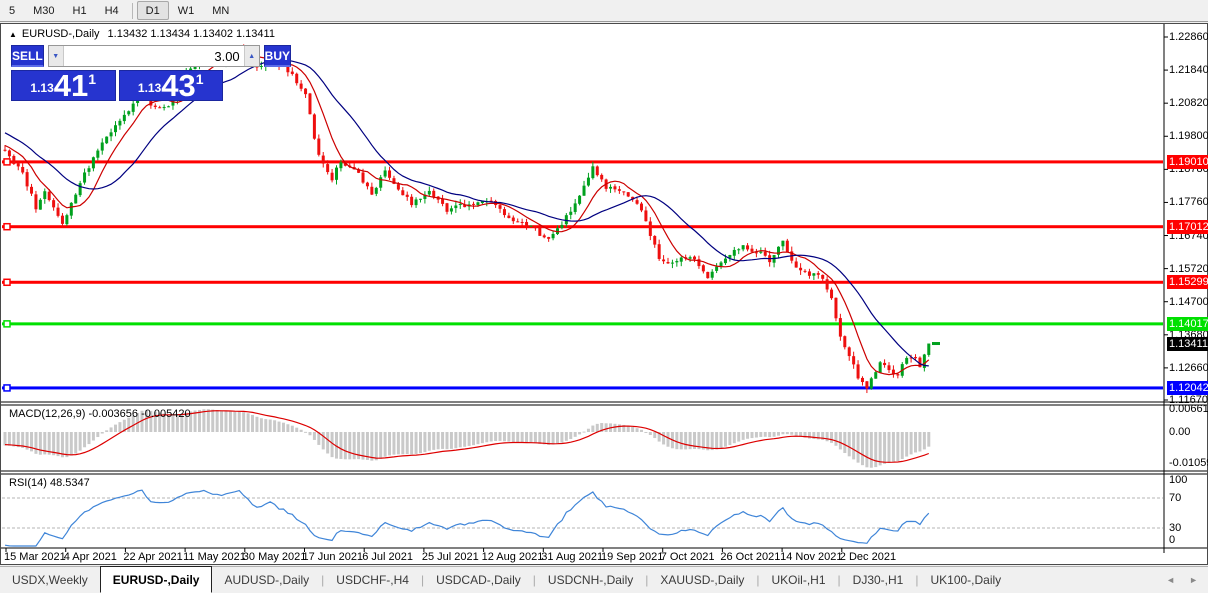 The image size is (1208, 593). What do you see at coordinates (1188, 70) in the screenshot?
I see `price-axis-label: 1.21840` at bounding box center [1188, 70].